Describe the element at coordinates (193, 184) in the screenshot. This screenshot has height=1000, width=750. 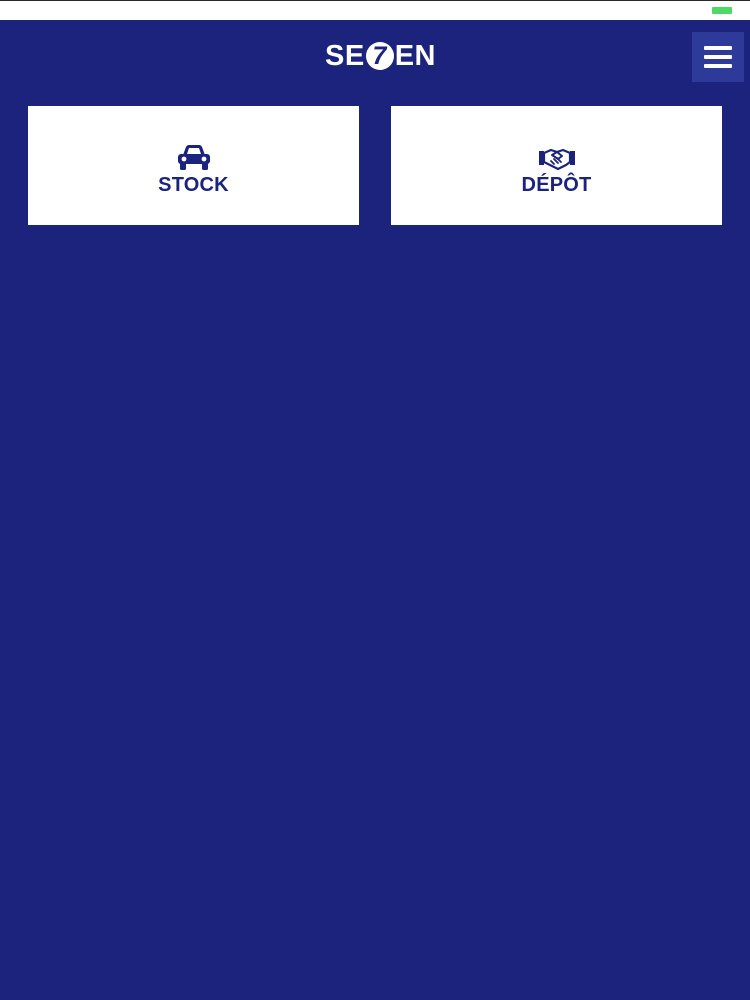
I see `stock-label: STOCK` at that location.